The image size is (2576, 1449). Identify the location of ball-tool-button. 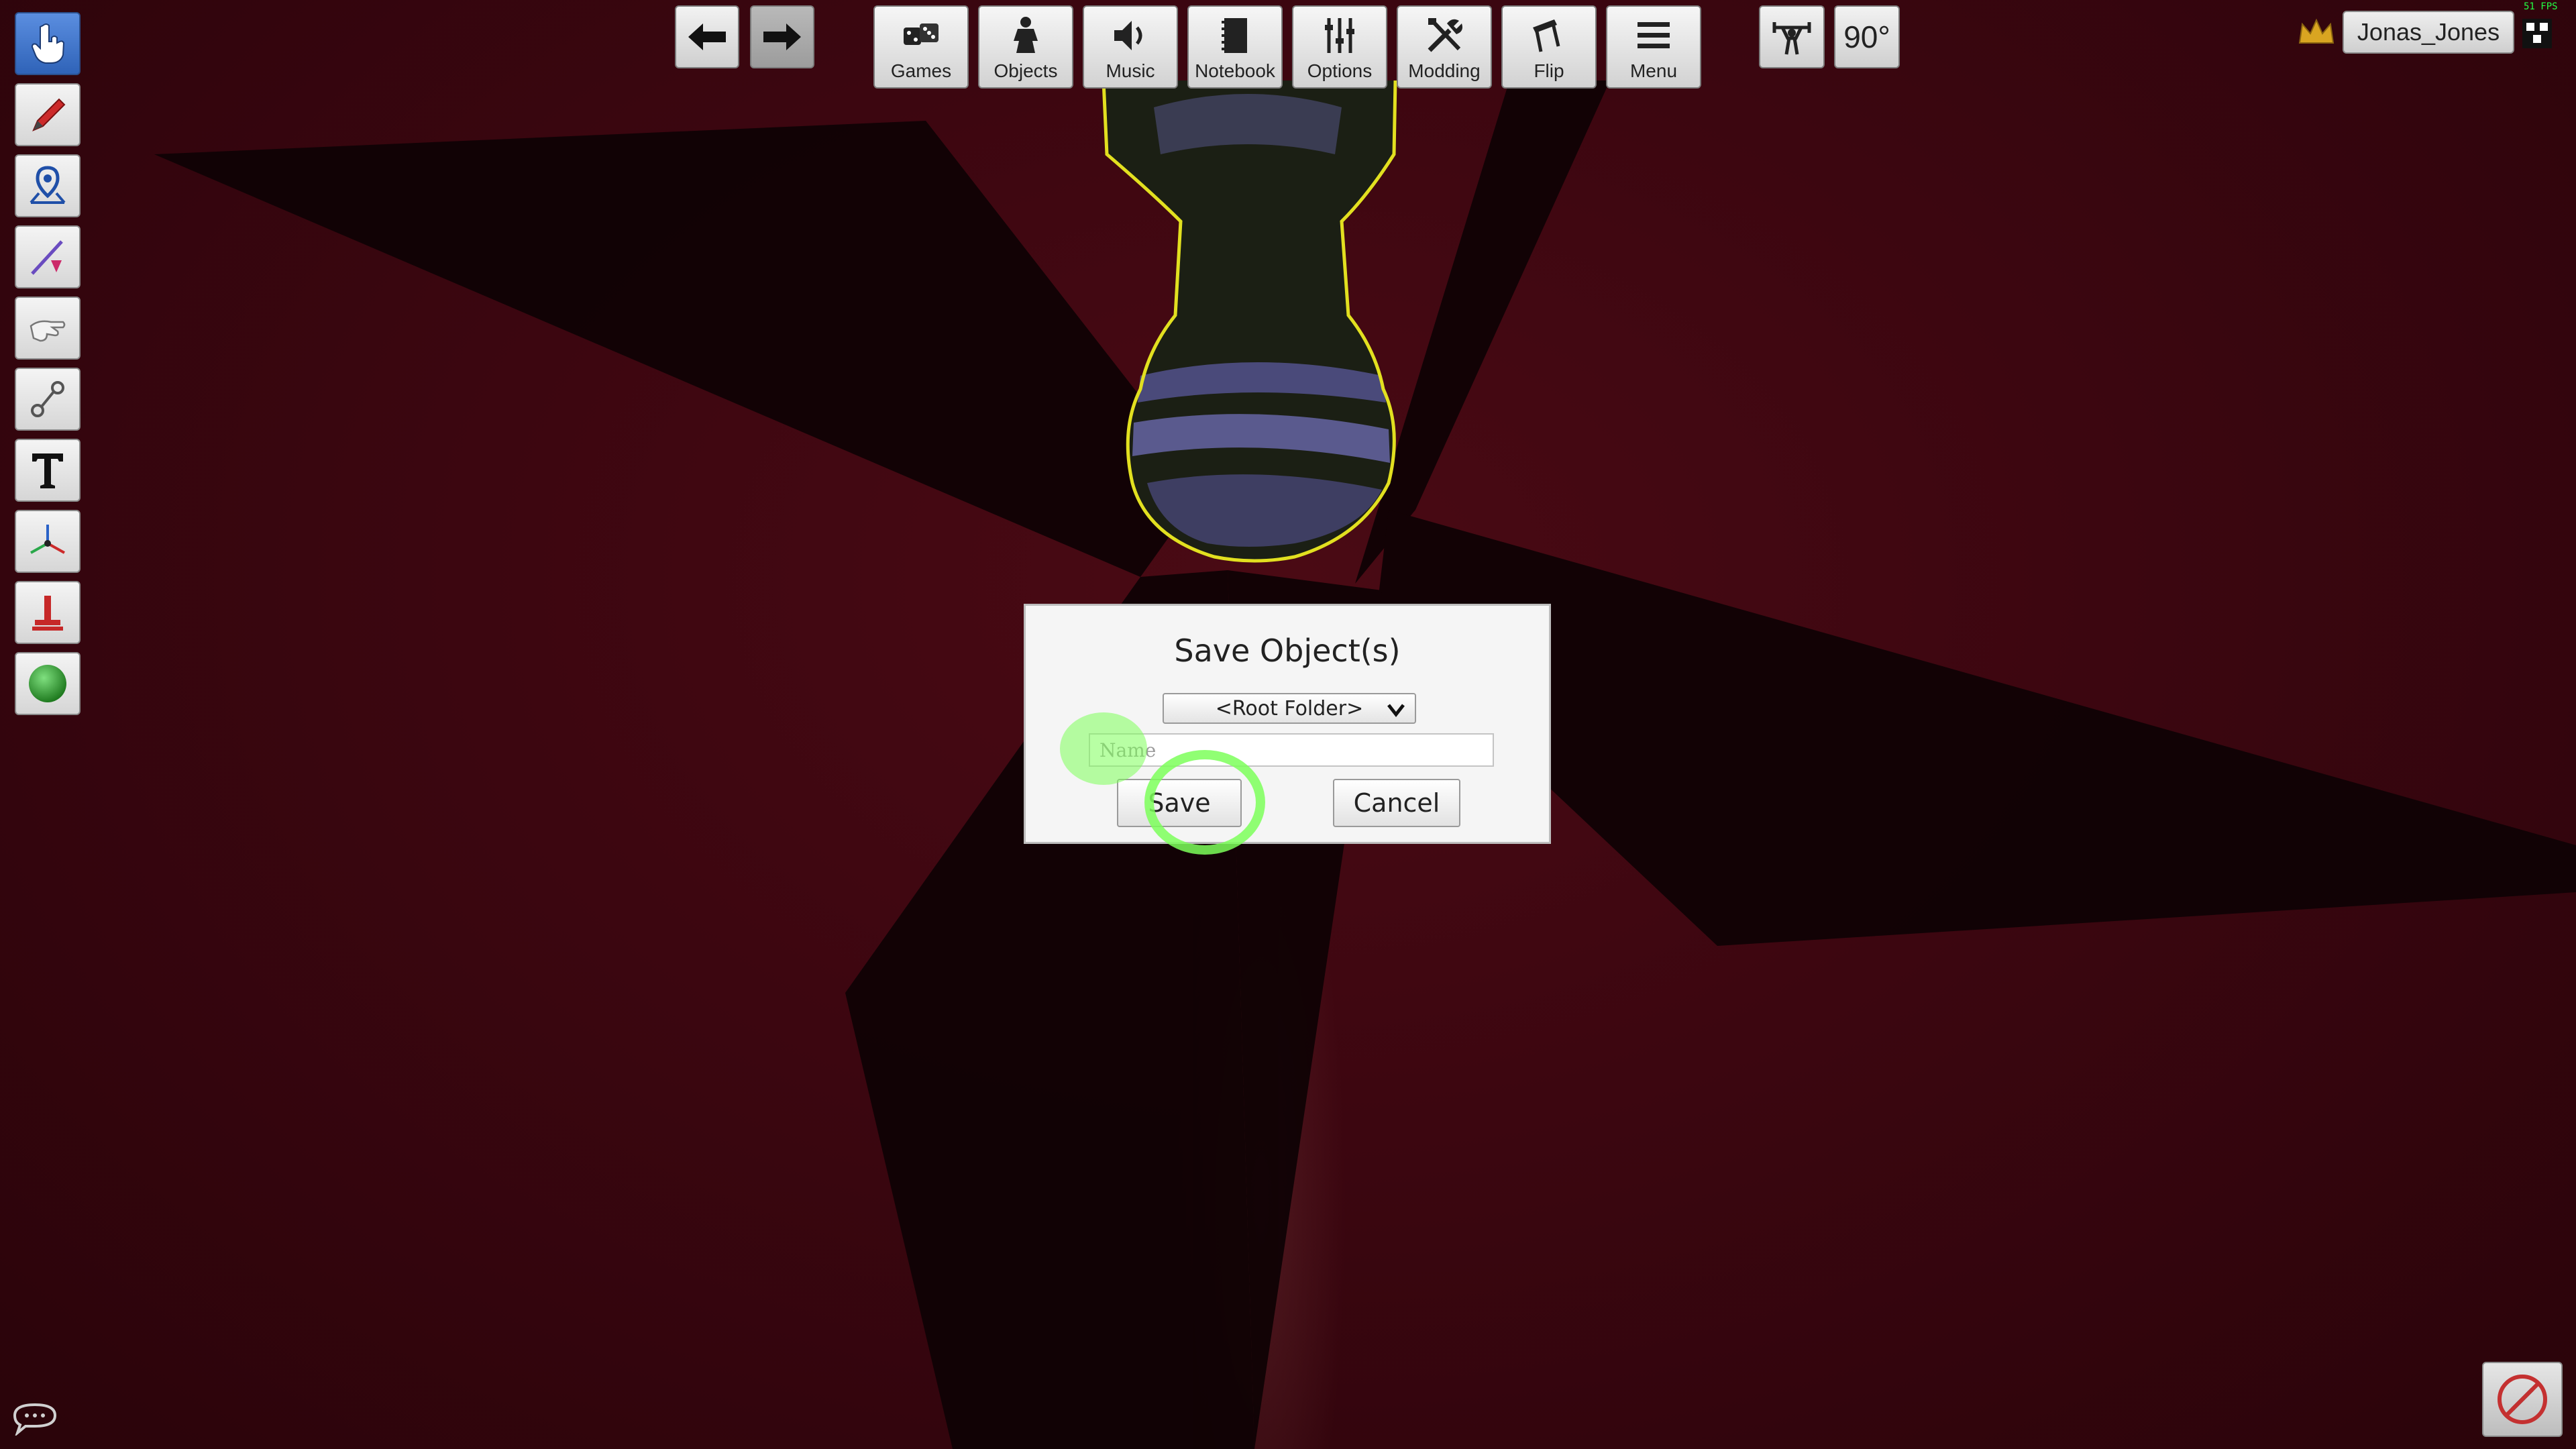
(47, 683).